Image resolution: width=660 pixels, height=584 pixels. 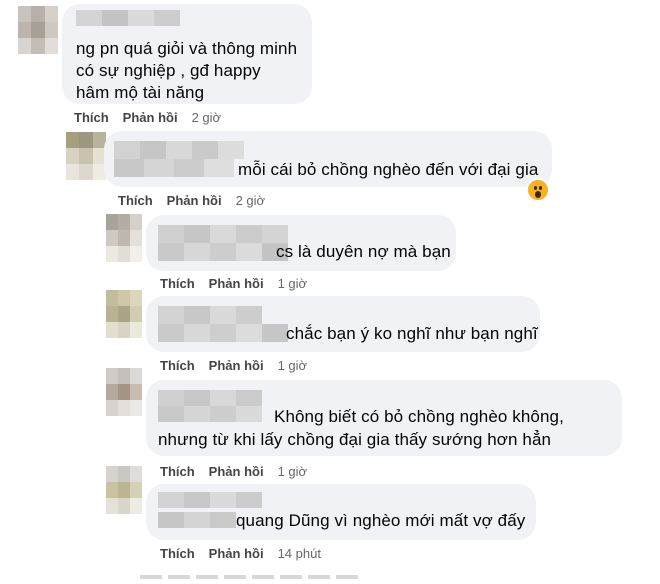 What do you see at coordinates (388, 169) in the screenshot?
I see `comment-text-line: mỗi cái bỏ chồng nghèo đến với đại gia` at bounding box center [388, 169].